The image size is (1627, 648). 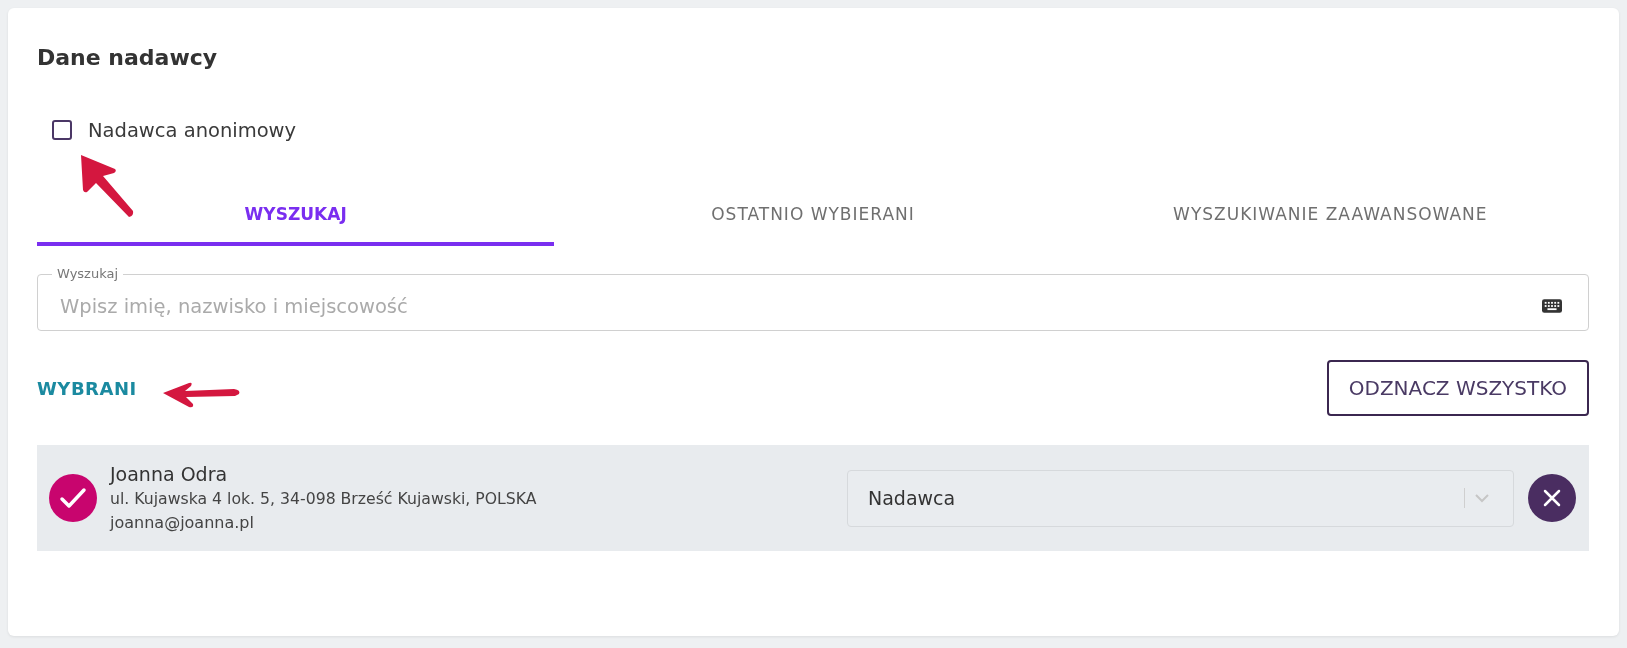 I want to click on check-circle-icon, so click(x=73, y=498).